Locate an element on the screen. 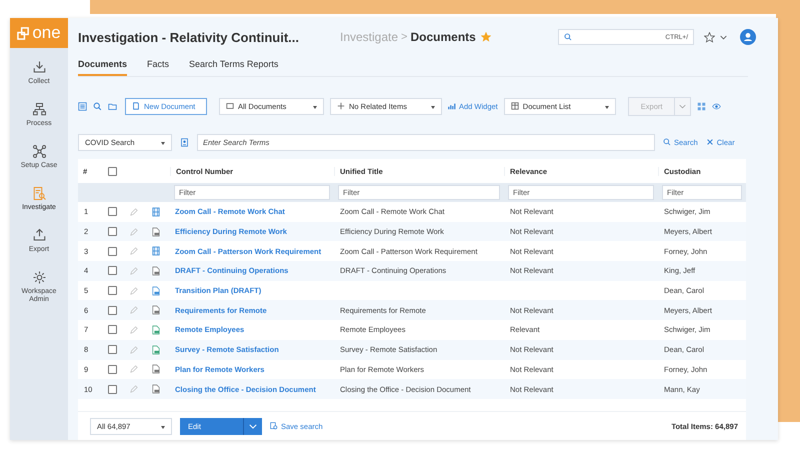 The width and height of the screenshot is (800, 450). star-outline-icon is located at coordinates (709, 37).